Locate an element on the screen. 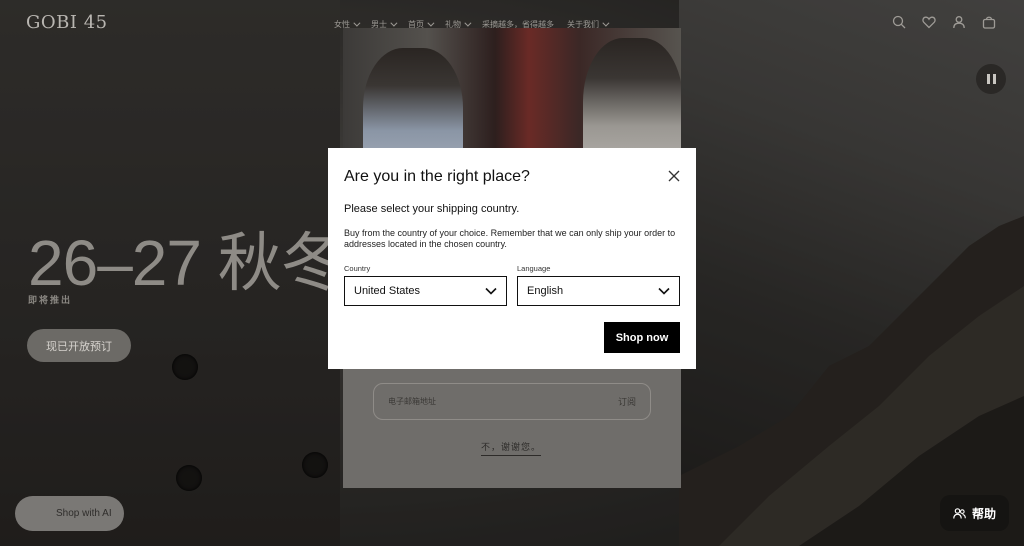 The width and height of the screenshot is (1024, 546). email-placeholder: 电子邮箱地址 is located at coordinates (412, 401).